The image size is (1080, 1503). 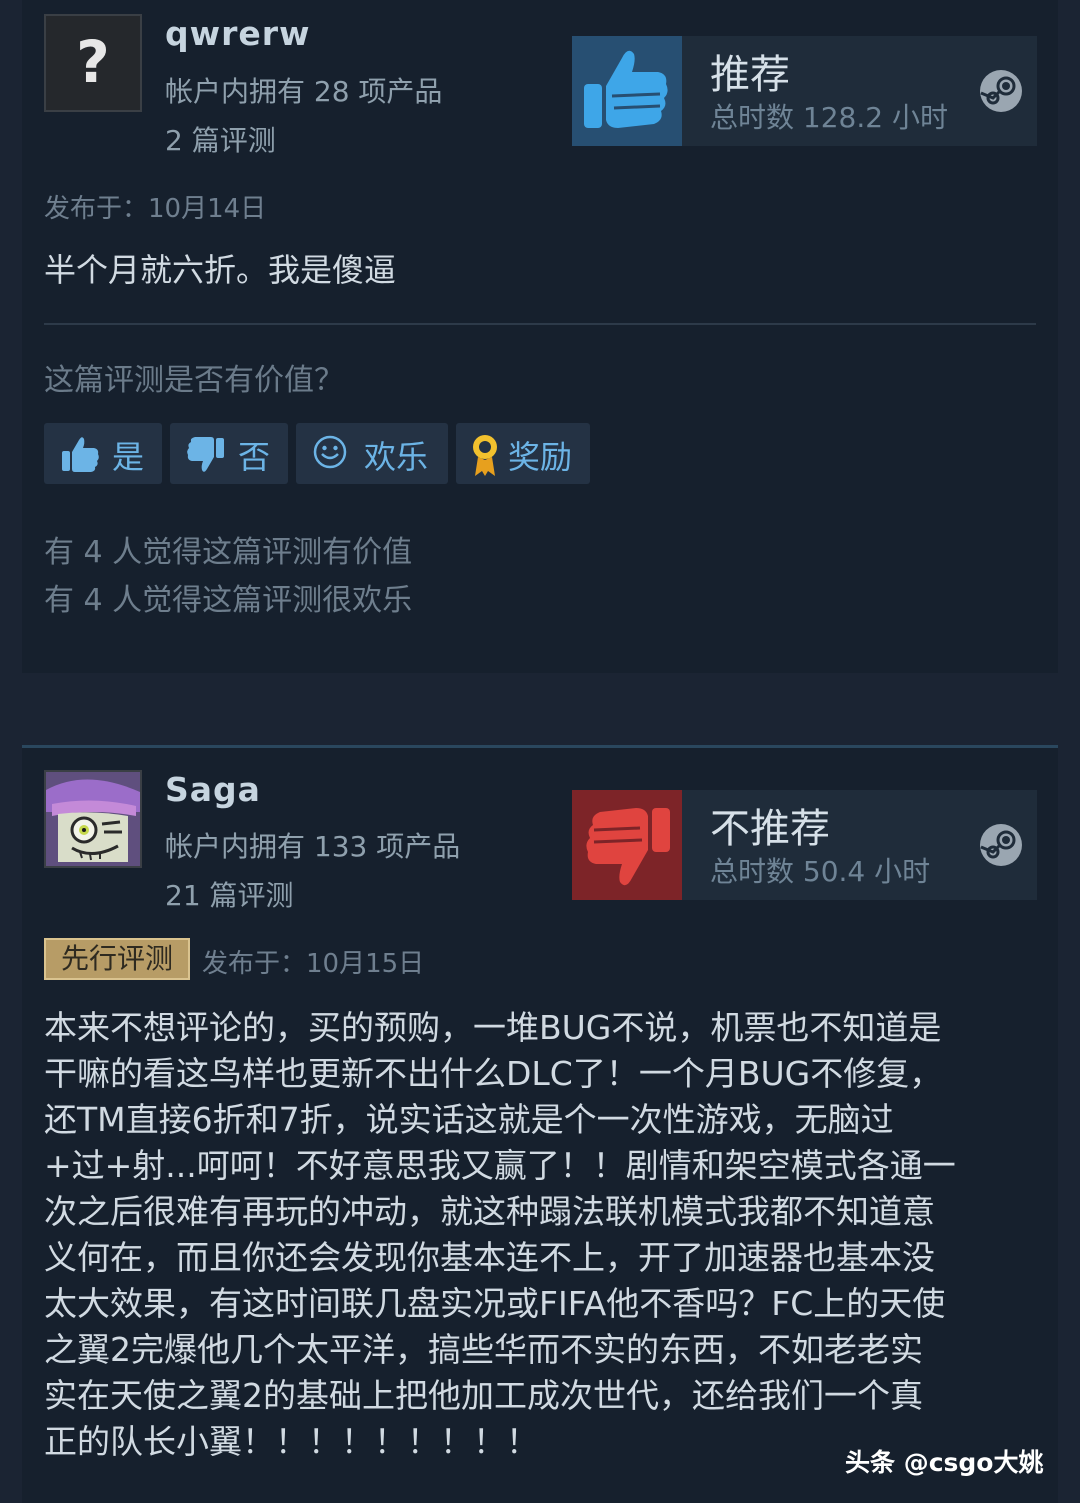 I want to click on funny-count: 有 4 人觉得这篇评测很欢乐, so click(x=228, y=600).